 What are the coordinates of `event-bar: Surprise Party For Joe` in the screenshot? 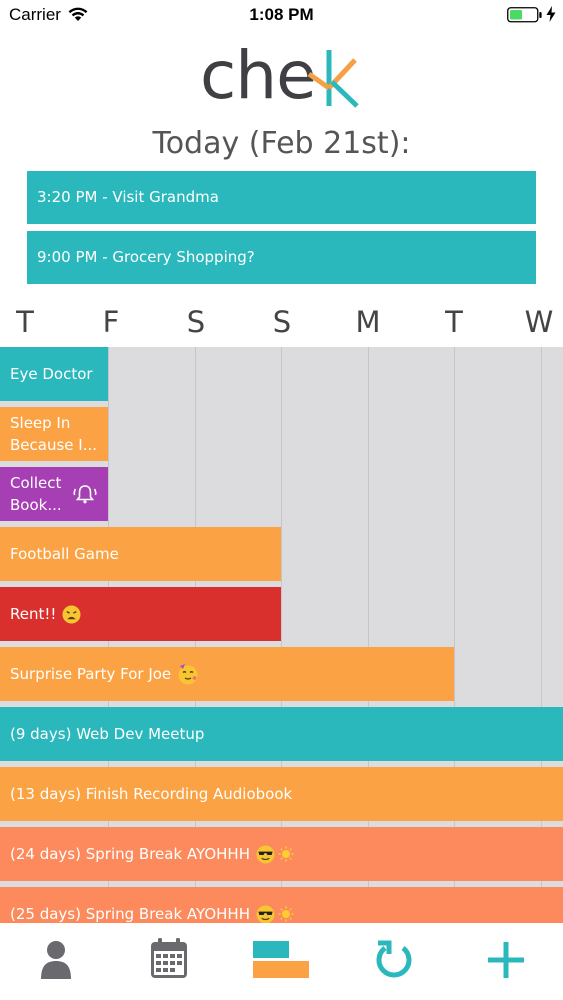 It's located at (227, 674).